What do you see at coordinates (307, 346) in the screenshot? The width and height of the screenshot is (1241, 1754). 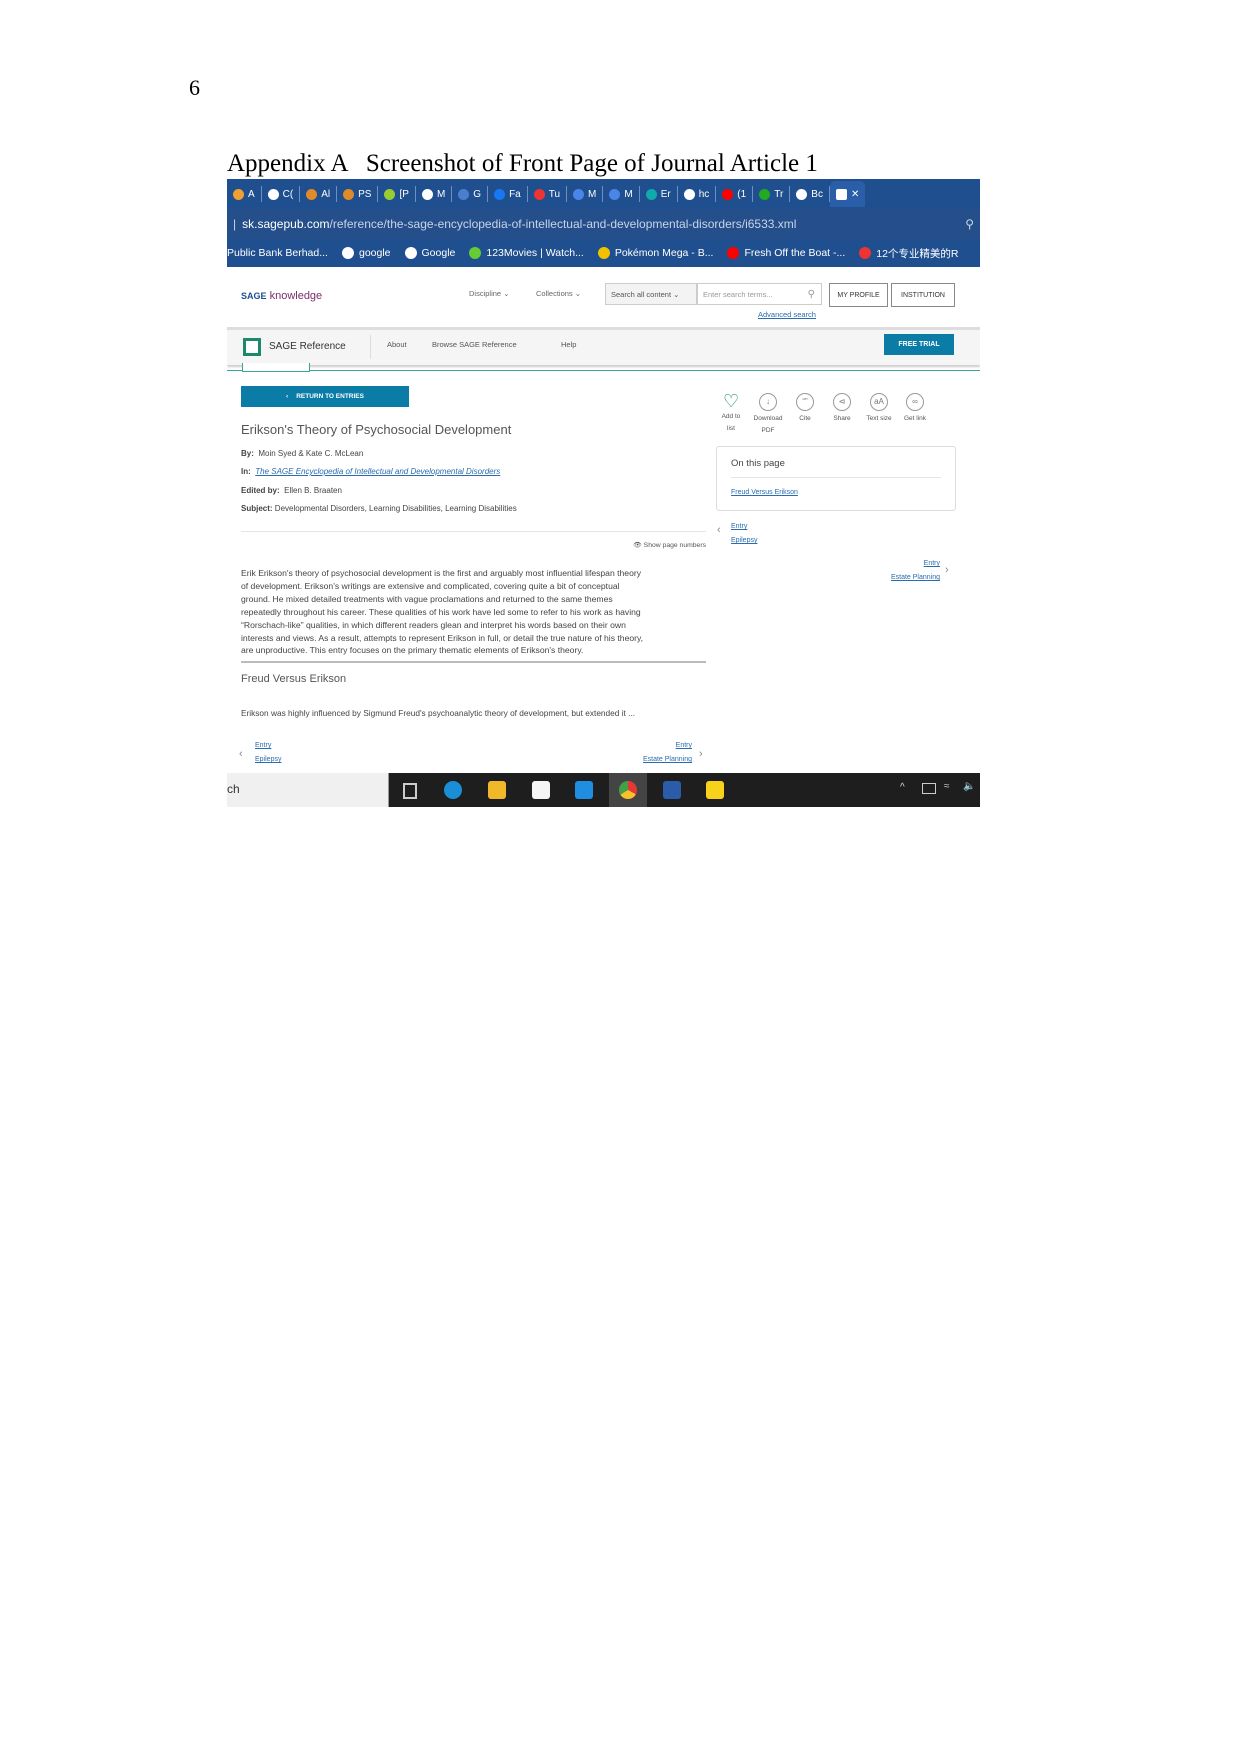 I see `sage-reference-title: SAGE Reference` at bounding box center [307, 346].